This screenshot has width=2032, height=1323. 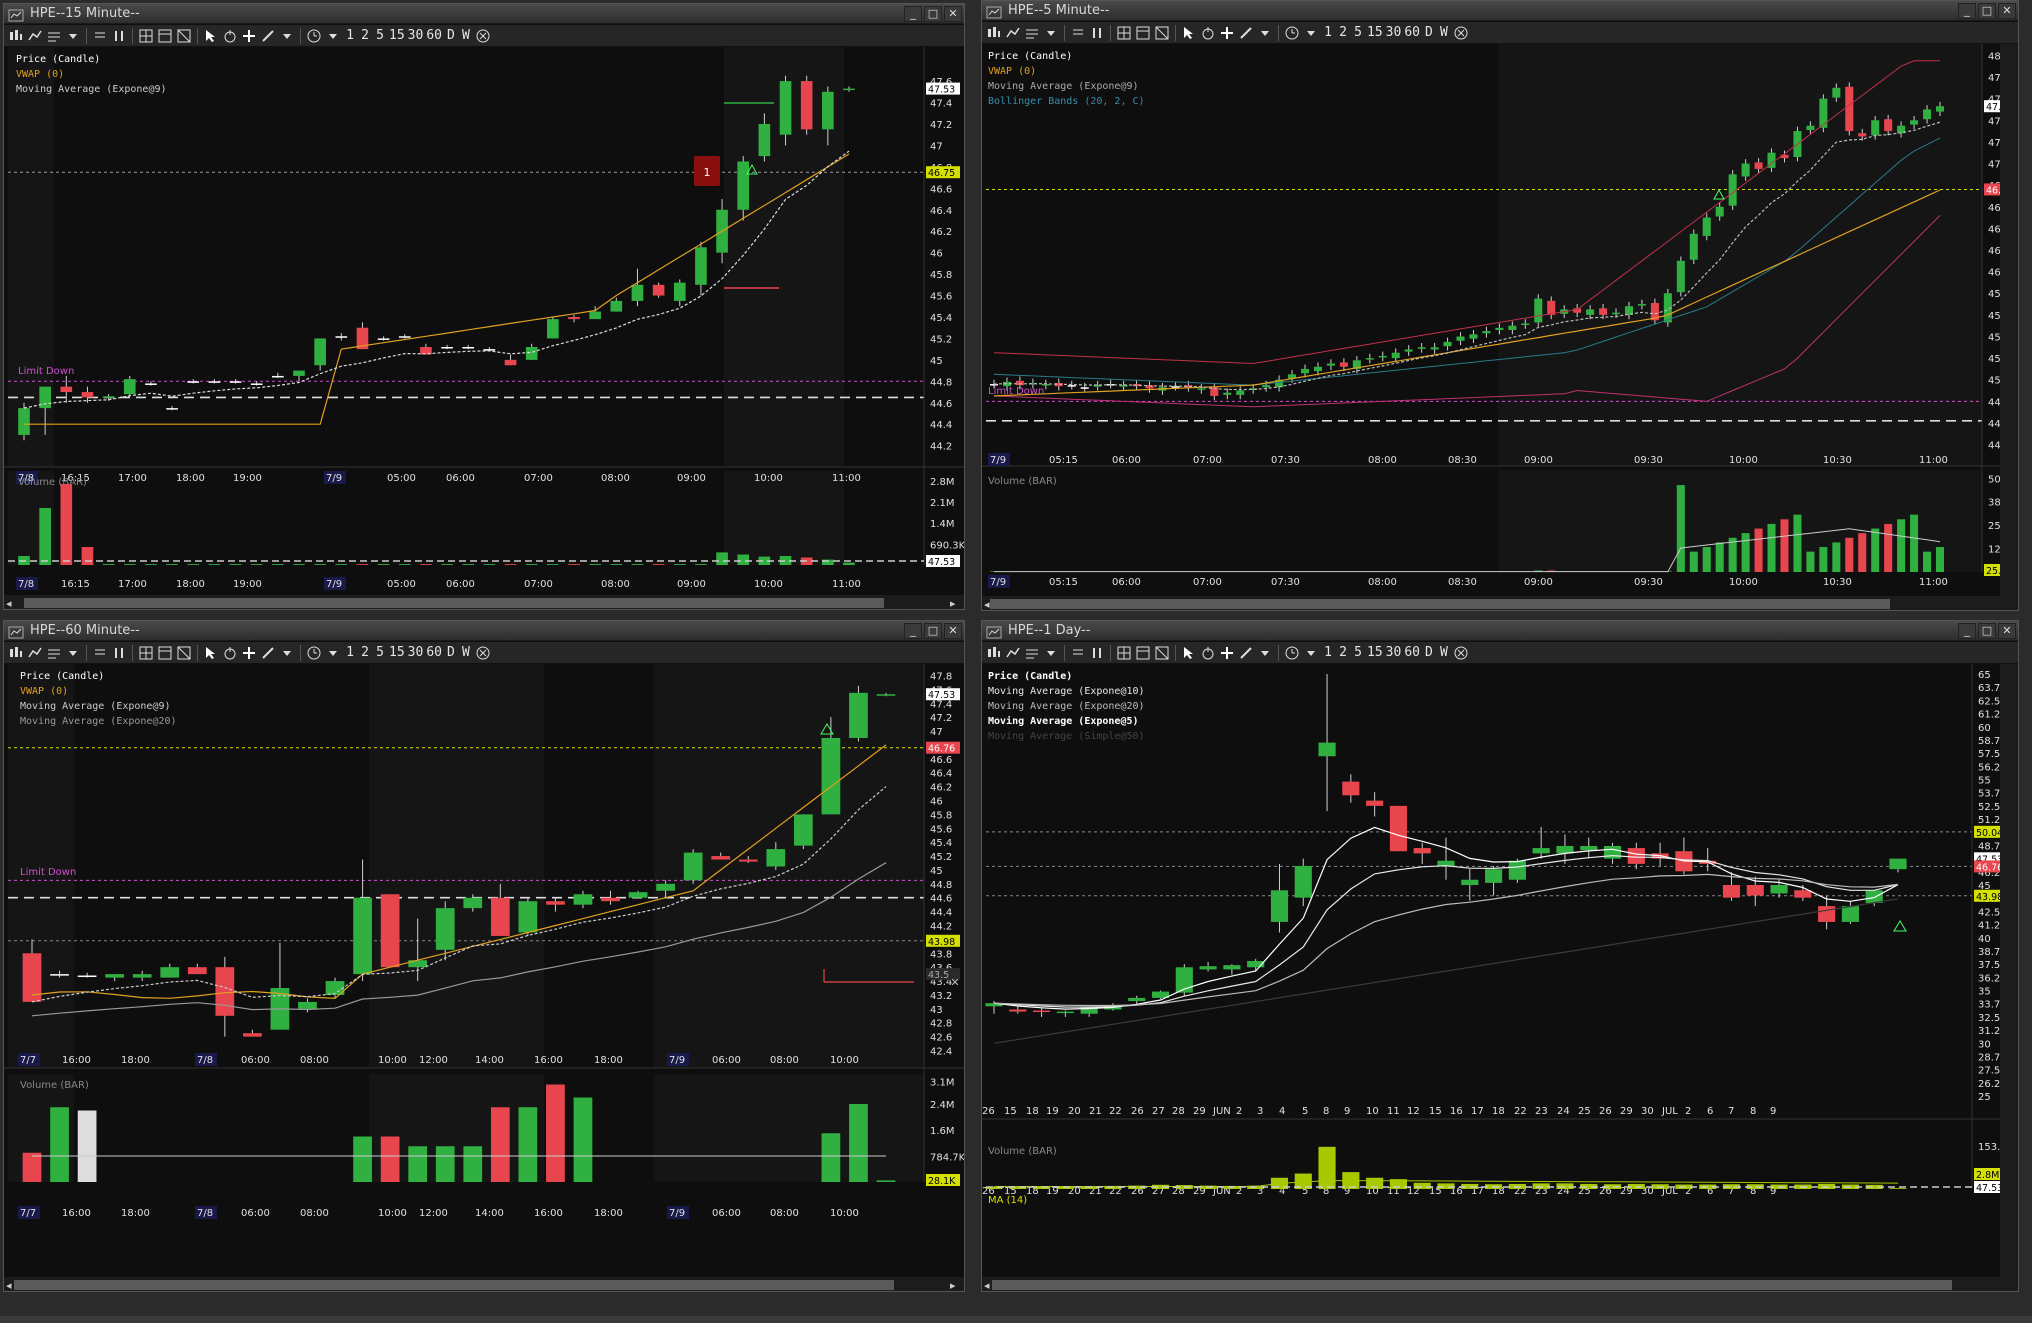 What do you see at coordinates (1500, 11) in the screenshot?
I see `window-titlebar: HPE--5 Minute-- _ □ ✕` at bounding box center [1500, 11].